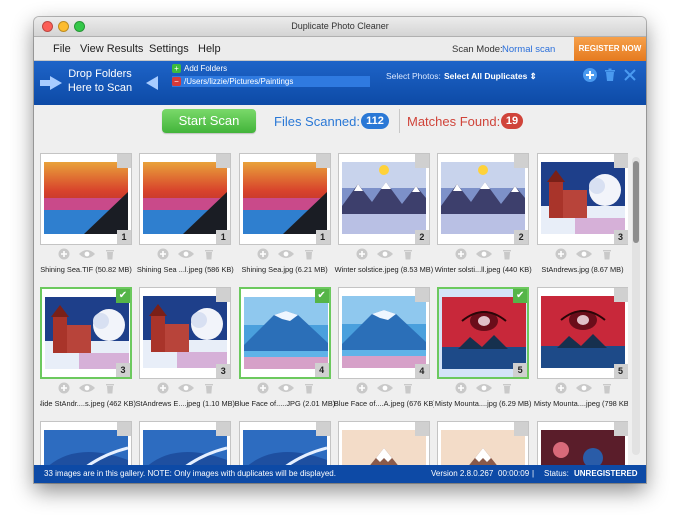 This screenshot has height=529, width=680. Describe the element at coordinates (100, 83) in the screenshot. I see `drop-folders-zone: Drop Folders Here to Scan` at that location.